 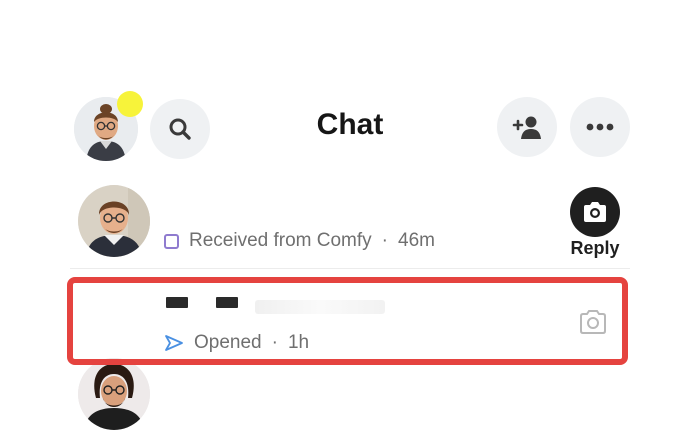 I want to click on add-friend-button, so click(x=527, y=127).